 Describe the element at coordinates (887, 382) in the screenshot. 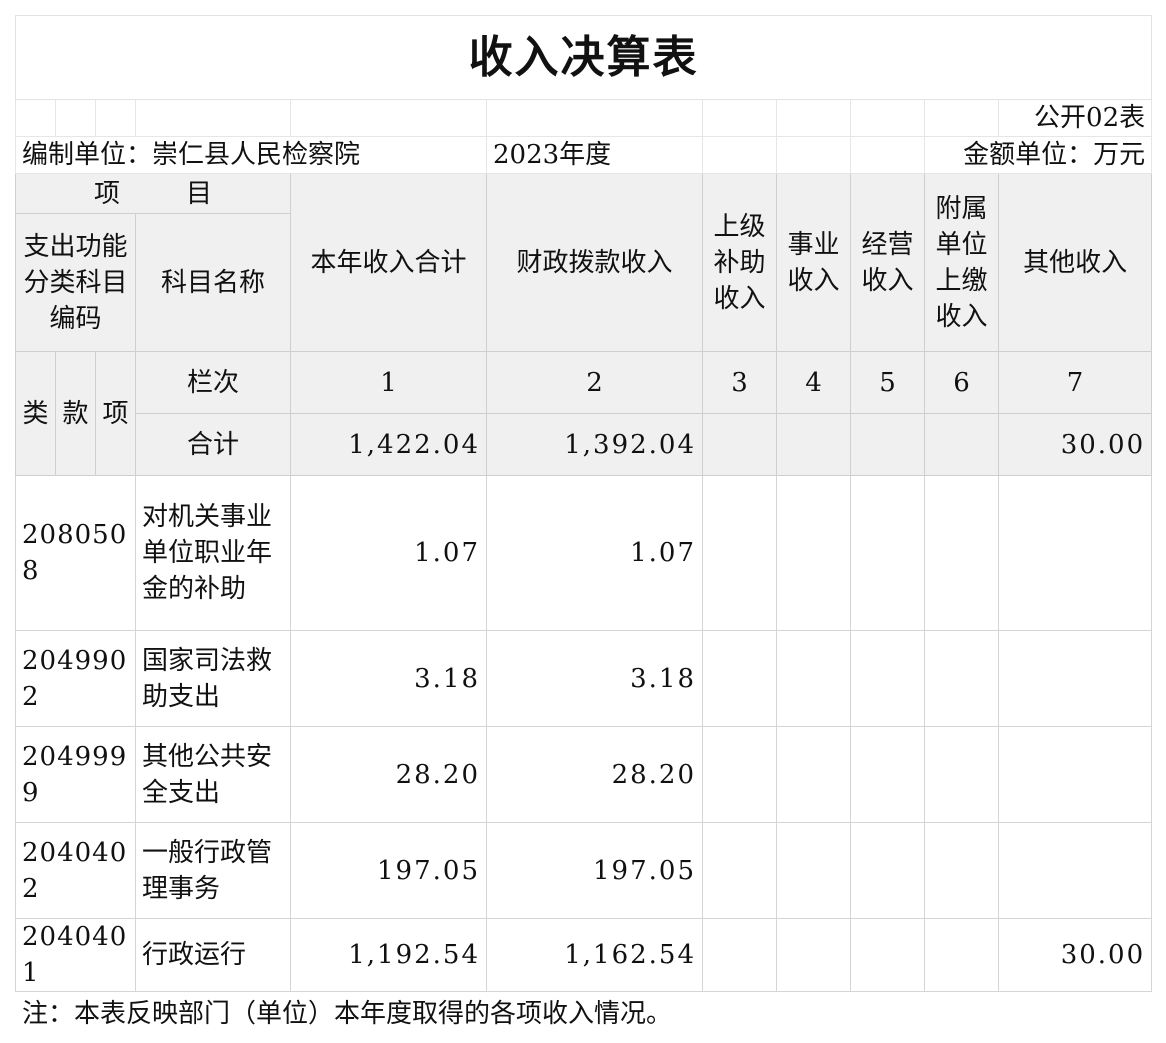

I see `col-number: 5` at that location.